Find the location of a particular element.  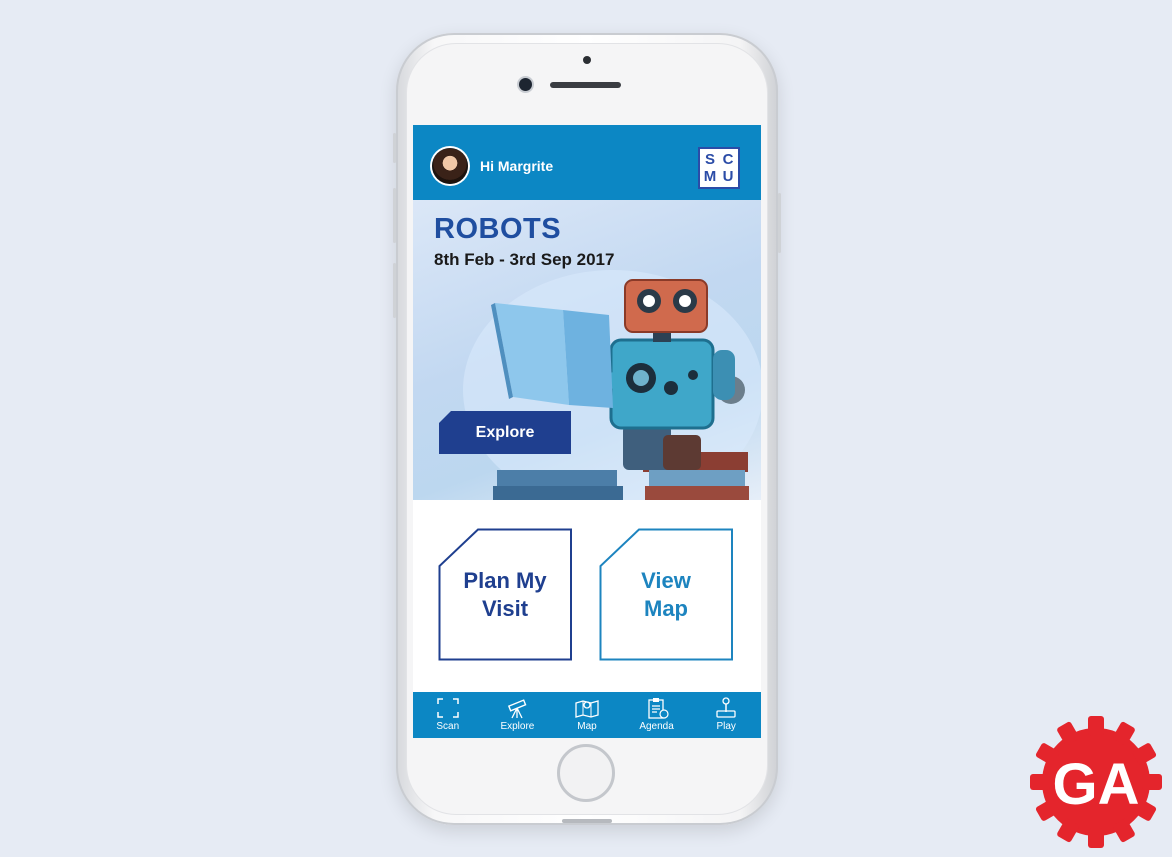

plan-my-visit-tile: Plan My Visit is located at coordinates (505, 594).